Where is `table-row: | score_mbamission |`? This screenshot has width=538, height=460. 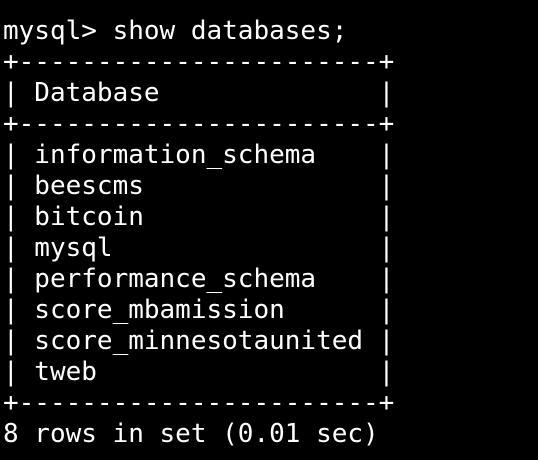 table-row: | score_mbamission | is located at coordinates (199, 310).